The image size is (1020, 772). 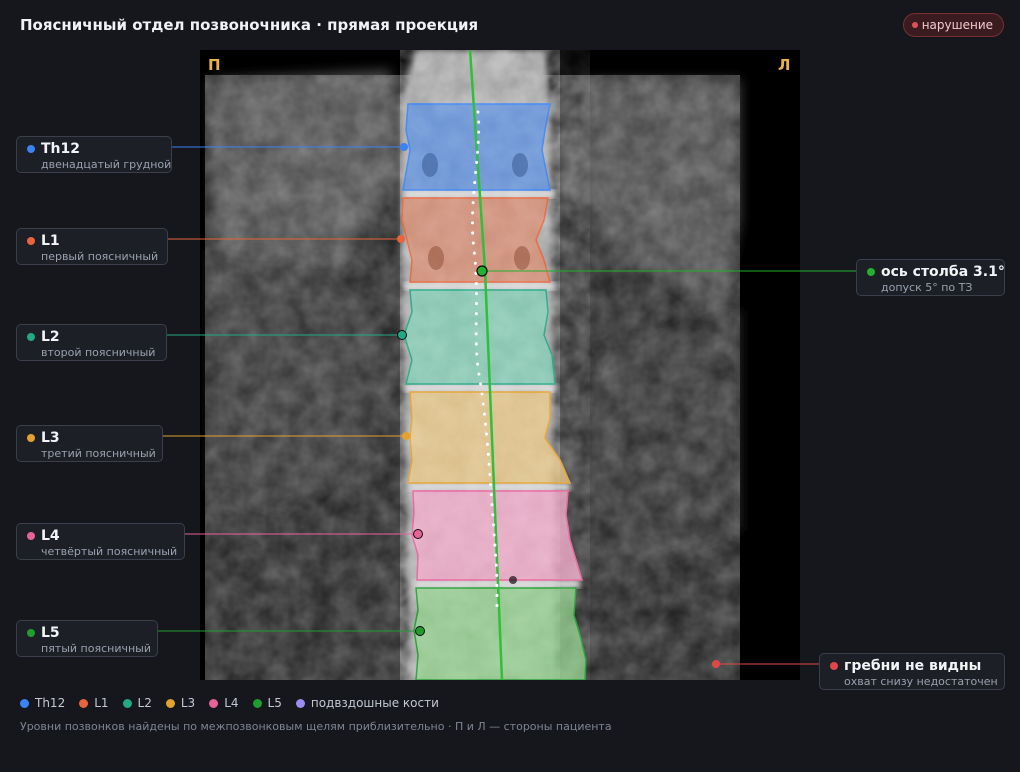 What do you see at coordinates (188, 703) in the screenshot?
I see `legend-label: L3` at bounding box center [188, 703].